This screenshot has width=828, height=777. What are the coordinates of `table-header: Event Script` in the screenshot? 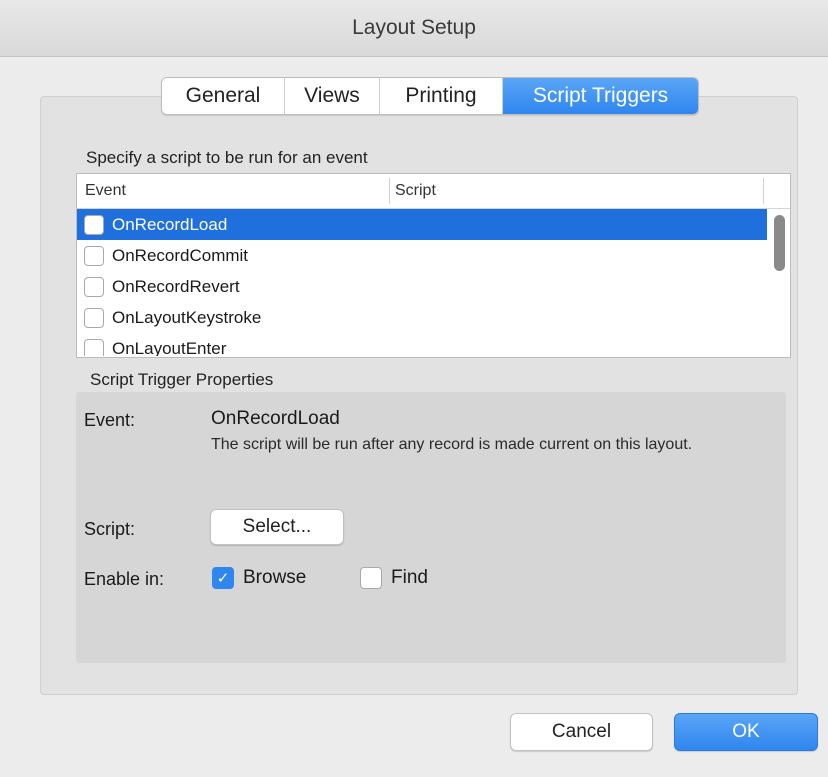 It's located at (433, 191).